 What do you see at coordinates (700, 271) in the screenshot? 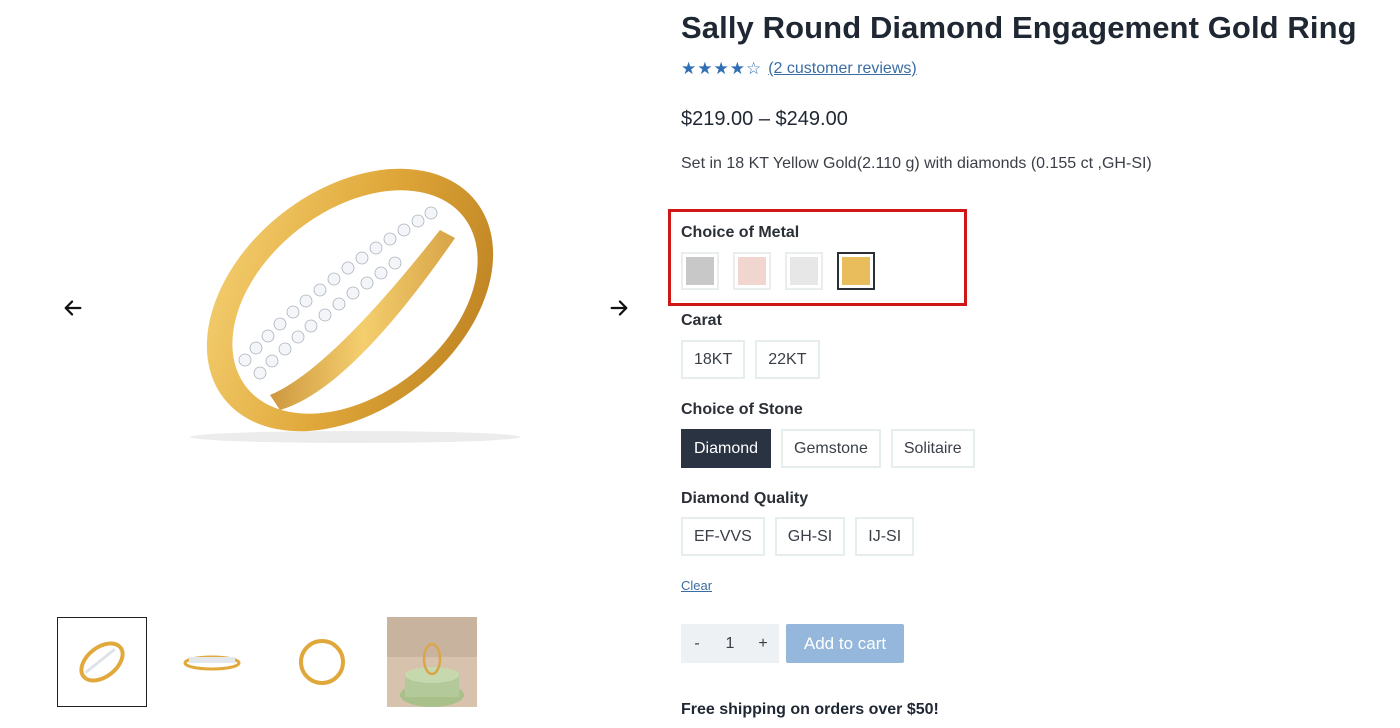
I see `metal-swatch-white-gold` at bounding box center [700, 271].